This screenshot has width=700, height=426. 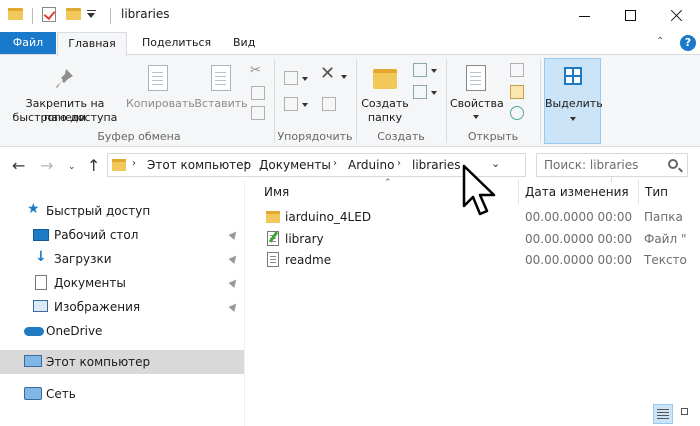 I want to click on help-icon: ?, so click(x=688, y=43).